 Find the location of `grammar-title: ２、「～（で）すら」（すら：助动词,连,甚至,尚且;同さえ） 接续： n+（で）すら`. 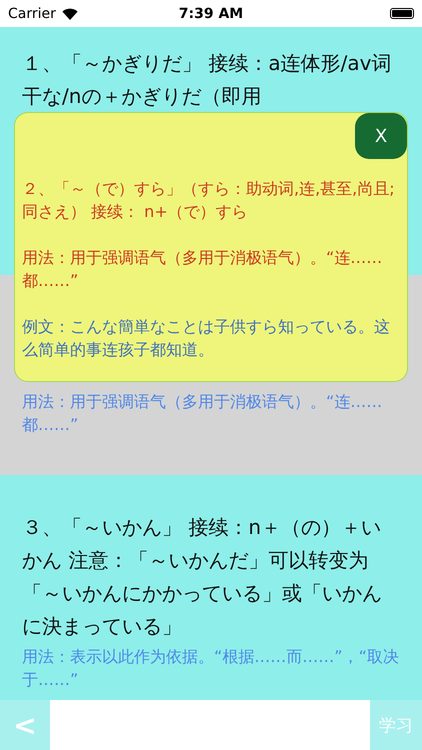

grammar-title: ２、「～（で）すら」（すら：助动词,连,甚至,尚且;同さえ） 接续： n+（で）すら is located at coordinates (209, 200).